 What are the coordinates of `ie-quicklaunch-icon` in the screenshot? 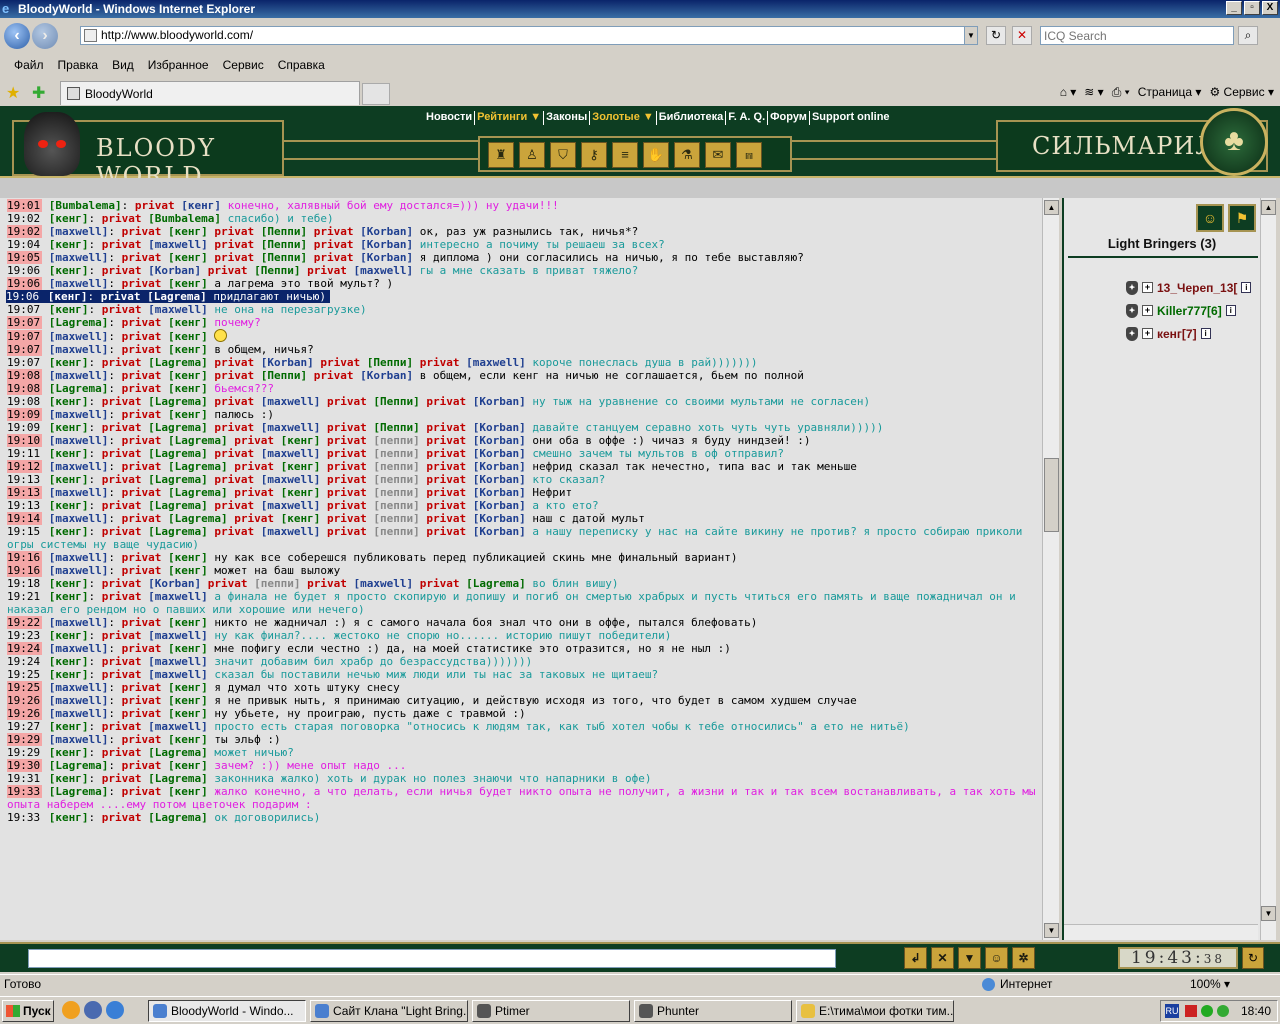 It's located at (115, 1010).